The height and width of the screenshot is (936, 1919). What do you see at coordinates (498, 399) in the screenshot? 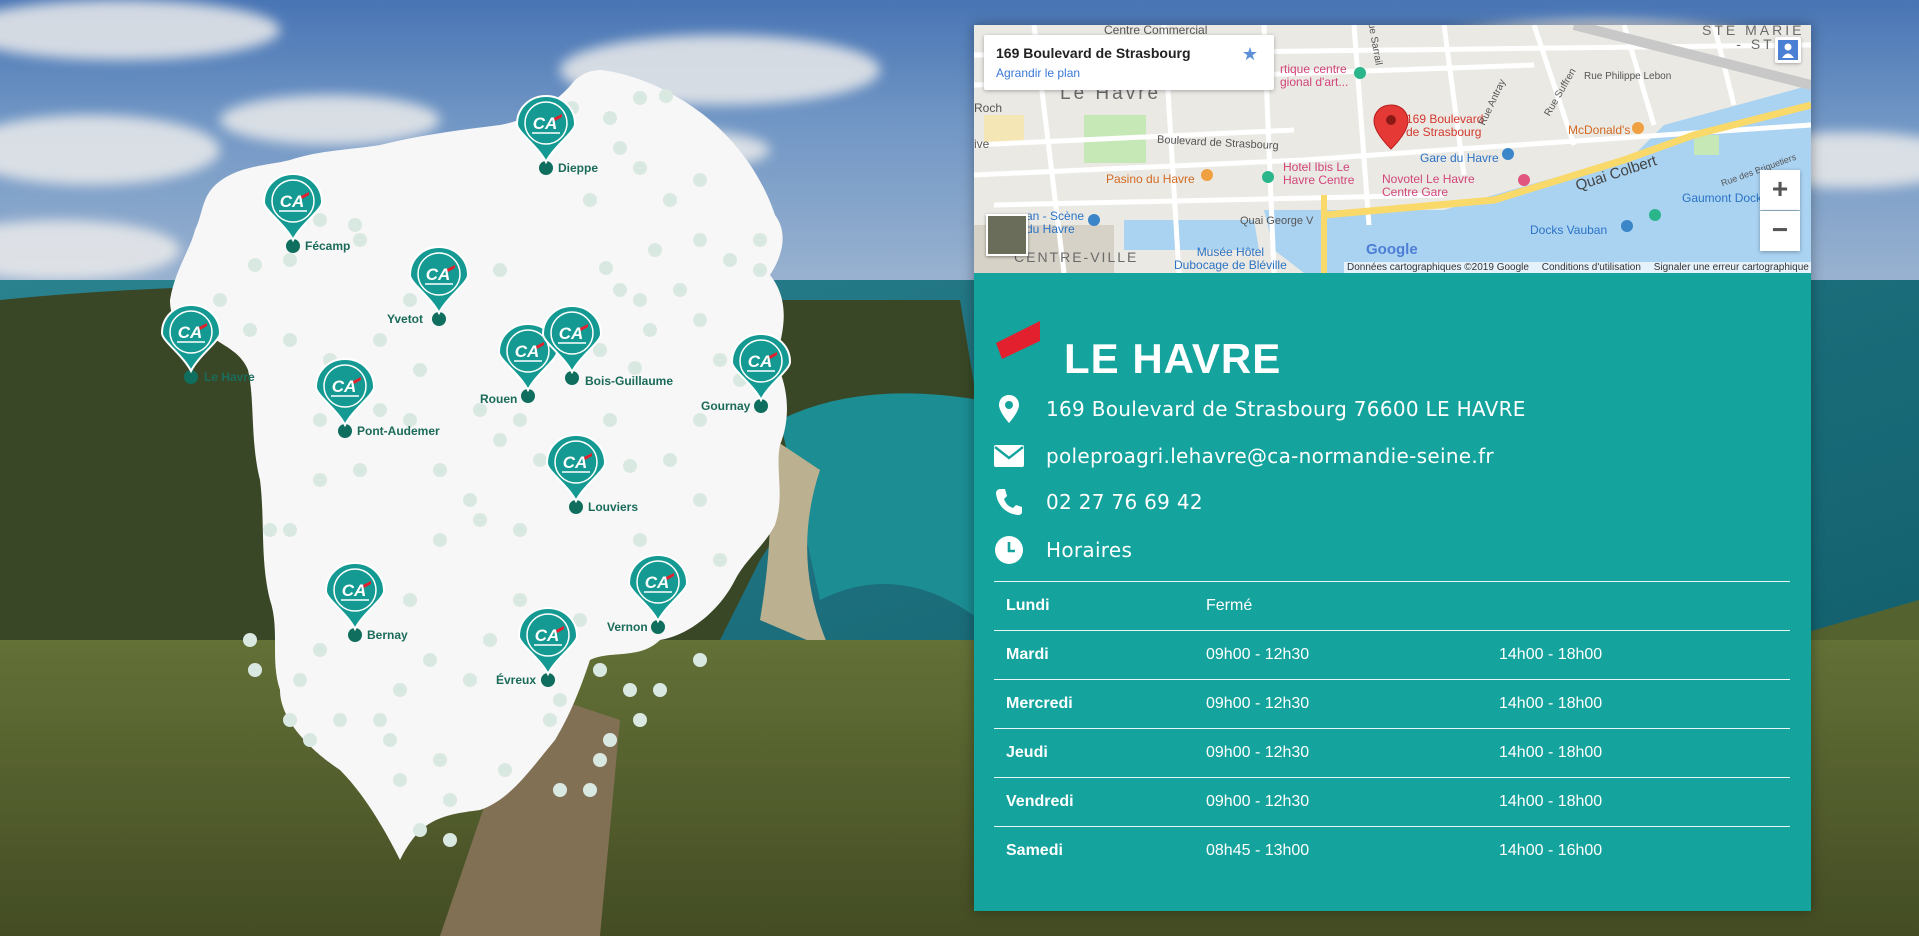
I see `city-label-rouen: Rouen` at bounding box center [498, 399].